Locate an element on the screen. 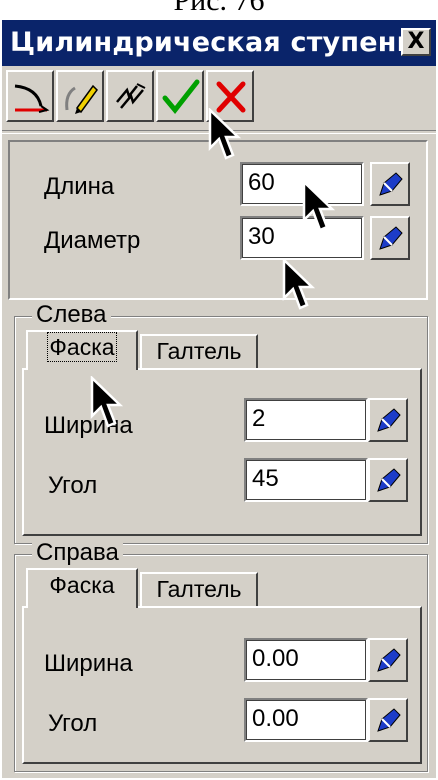 This screenshot has height=780, width=438. length-pick-button is located at coordinates (390, 184).